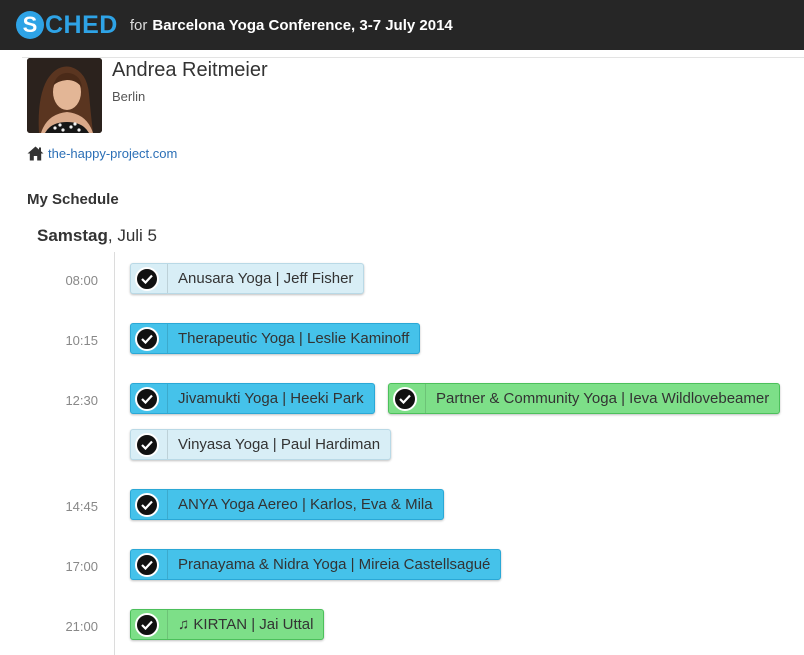 Image resolution: width=804 pixels, height=655 pixels. Describe the element at coordinates (302, 25) in the screenshot. I see `conference-link: Barcelona Yoga Conference, 3-7 July 2014` at that location.